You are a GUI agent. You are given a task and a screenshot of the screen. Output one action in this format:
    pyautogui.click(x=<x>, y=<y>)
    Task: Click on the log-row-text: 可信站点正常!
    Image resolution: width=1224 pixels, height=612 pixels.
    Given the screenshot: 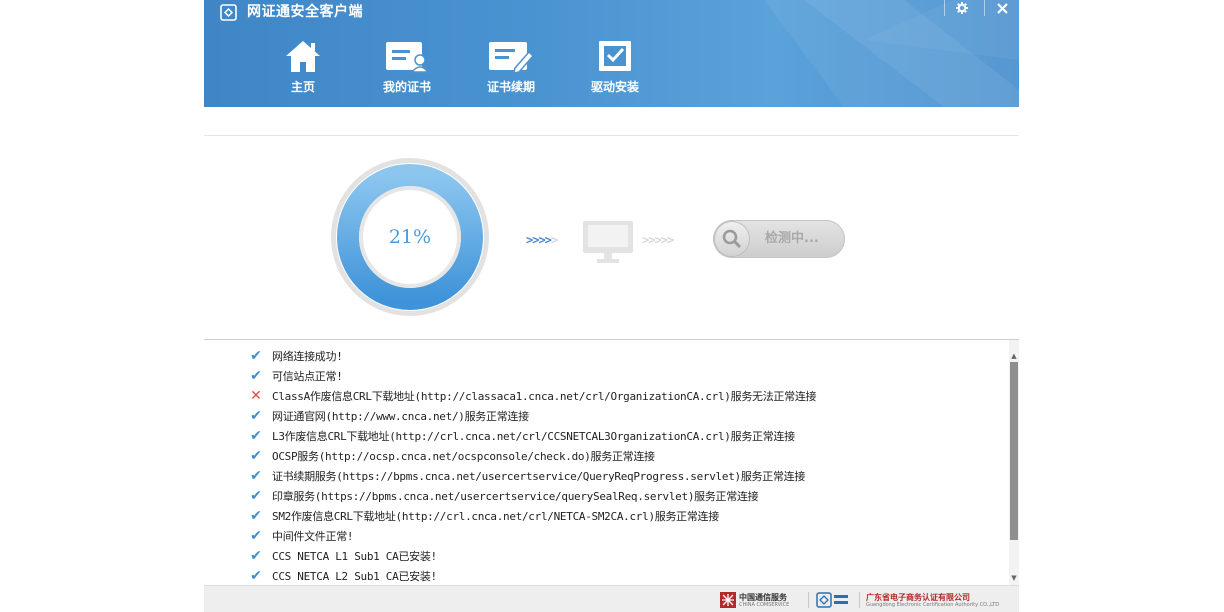 What is the action you would take?
    pyautogui.click(x=307, y=376)
    